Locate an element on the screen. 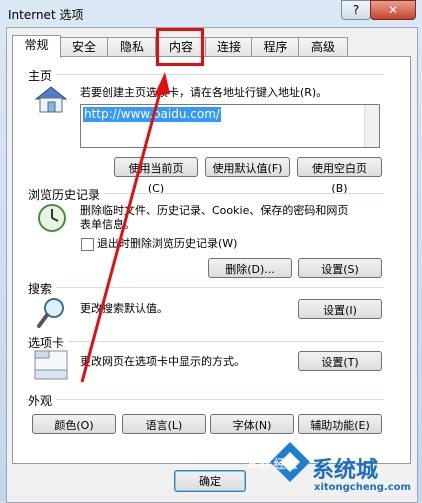 This screenshot has width=422, height=503. tab-general: 常规 is located at coordinates (36, 46).